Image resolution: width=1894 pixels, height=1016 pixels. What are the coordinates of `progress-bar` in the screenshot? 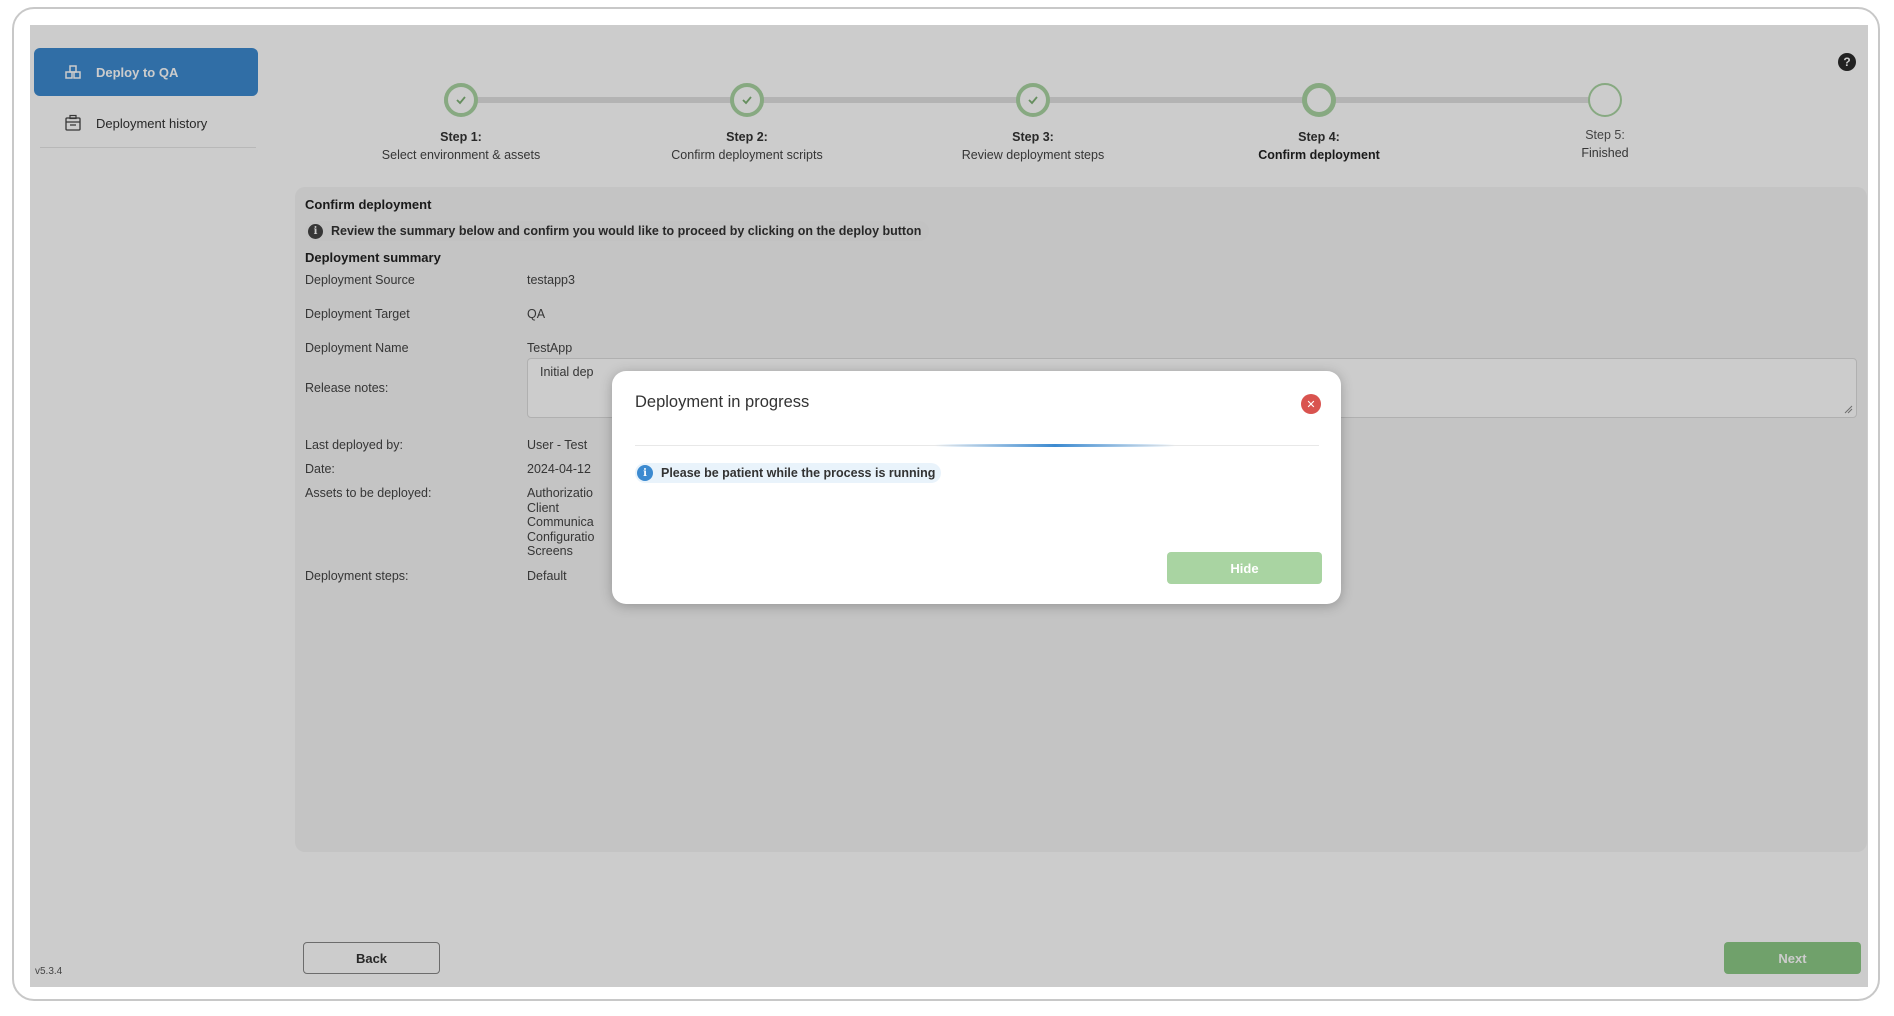 It's located at (977, 445).